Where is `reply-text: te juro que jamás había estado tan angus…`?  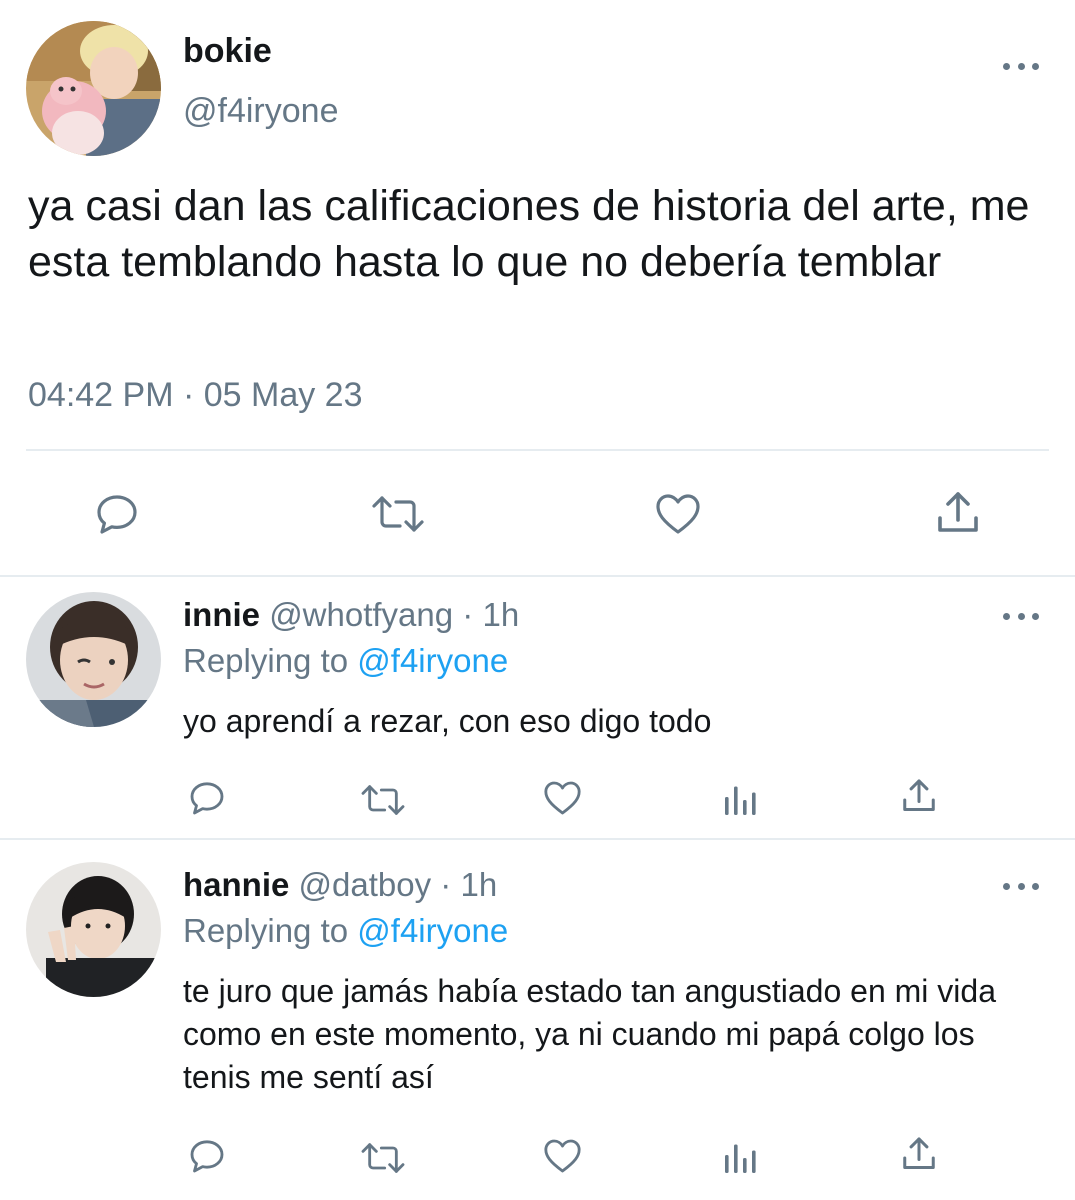
reply-text: te juro que jamás había estado tan angus… is located at coordinates (589, 1034).